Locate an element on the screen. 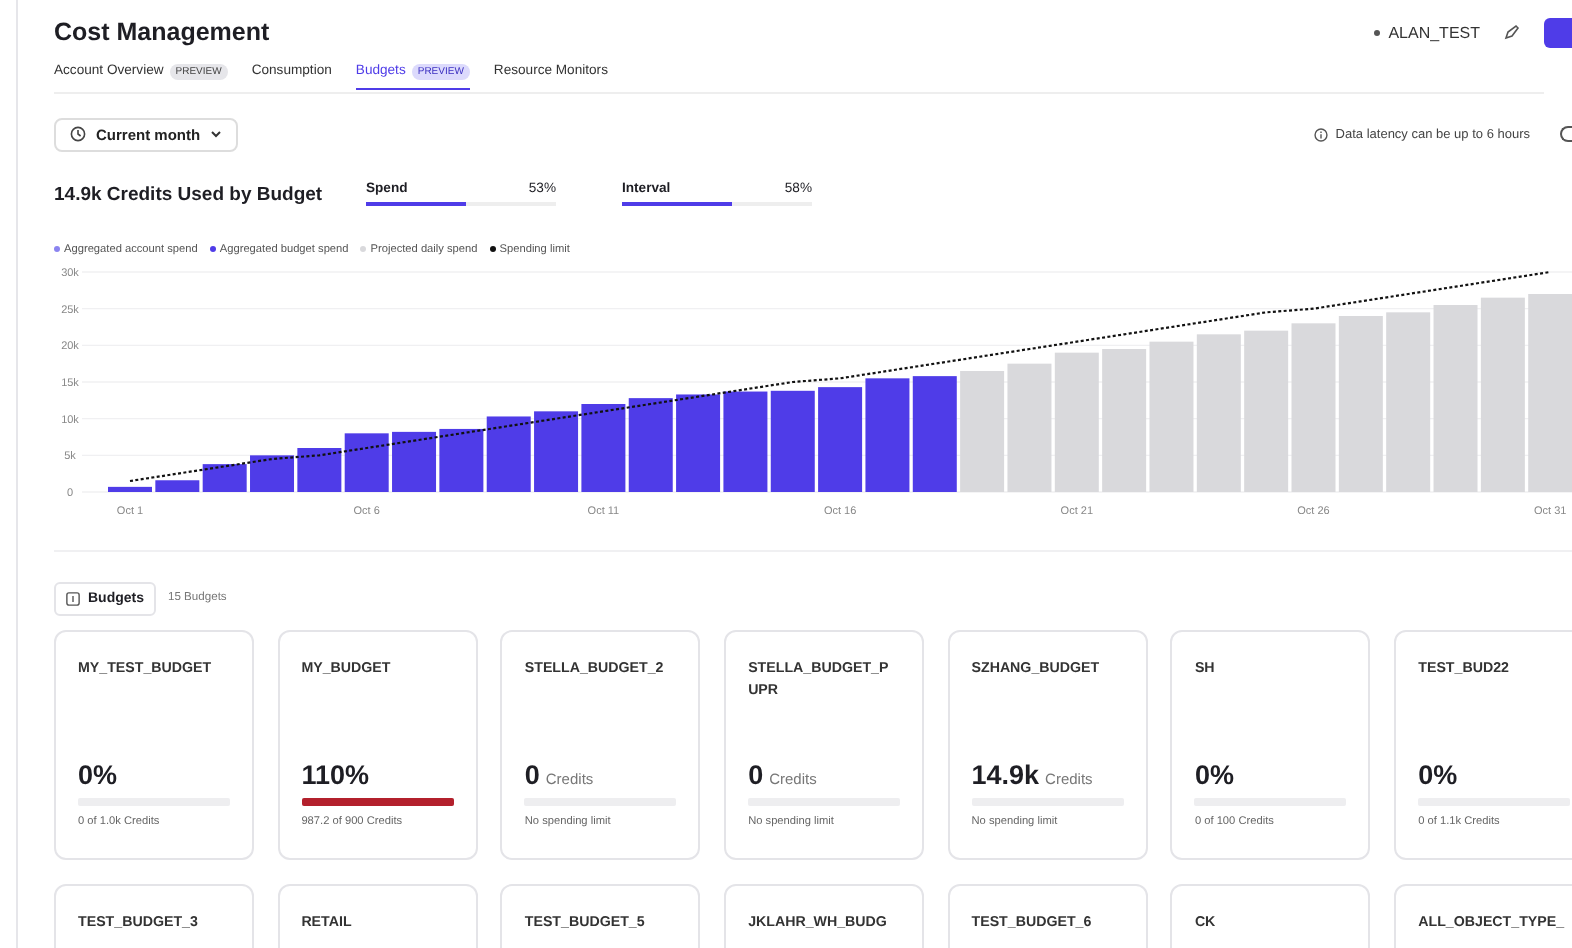 The width and height of the screenshot is (1572, 948). status-dot-icon is located at coordinates (1377, 32).